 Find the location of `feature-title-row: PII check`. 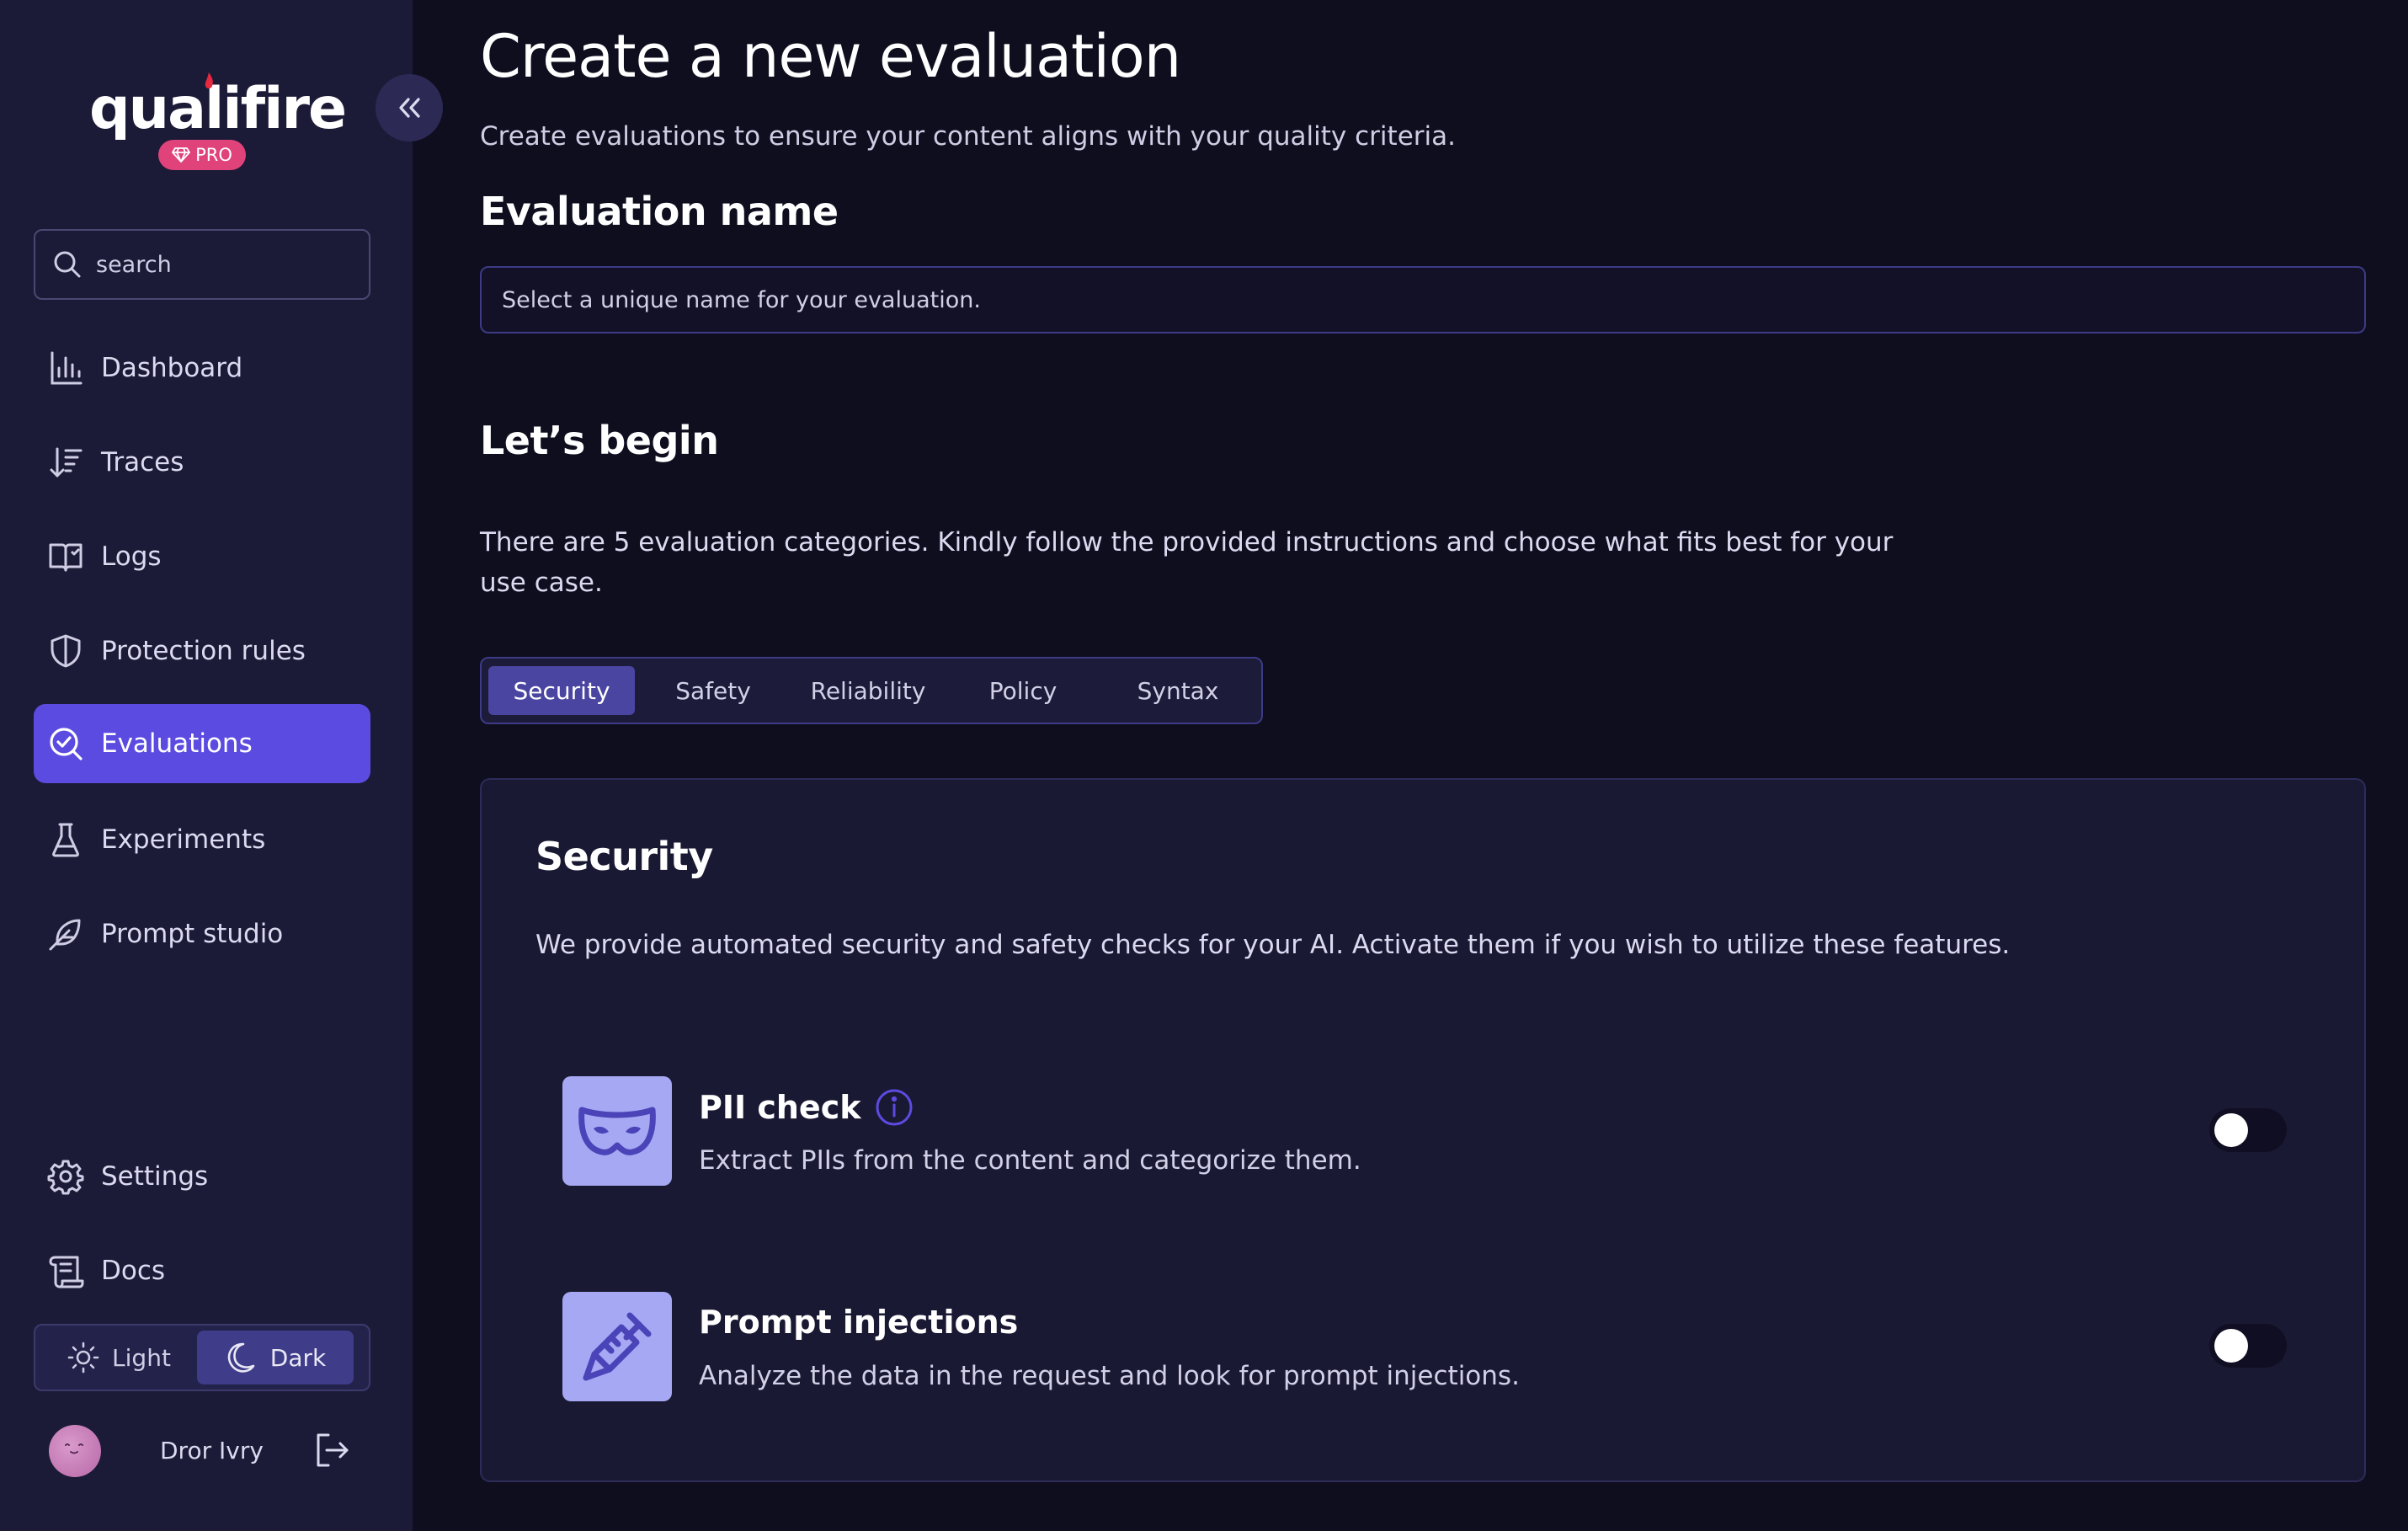

feature-title-row: PII check is located at coordinates (806, 1107).